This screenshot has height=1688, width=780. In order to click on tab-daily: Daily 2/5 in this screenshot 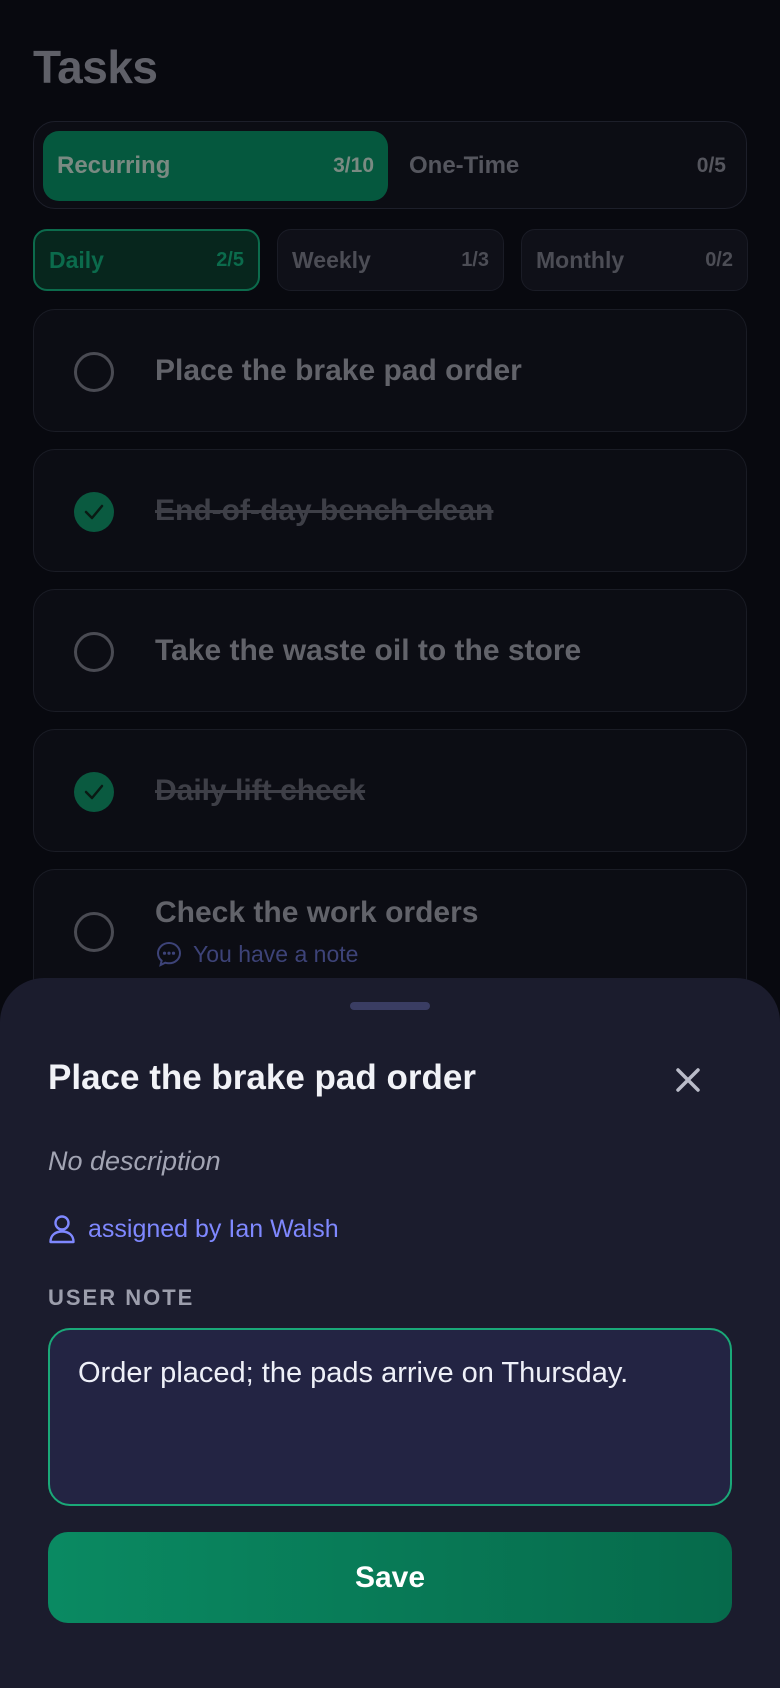, I will do `click(146, 260)`.